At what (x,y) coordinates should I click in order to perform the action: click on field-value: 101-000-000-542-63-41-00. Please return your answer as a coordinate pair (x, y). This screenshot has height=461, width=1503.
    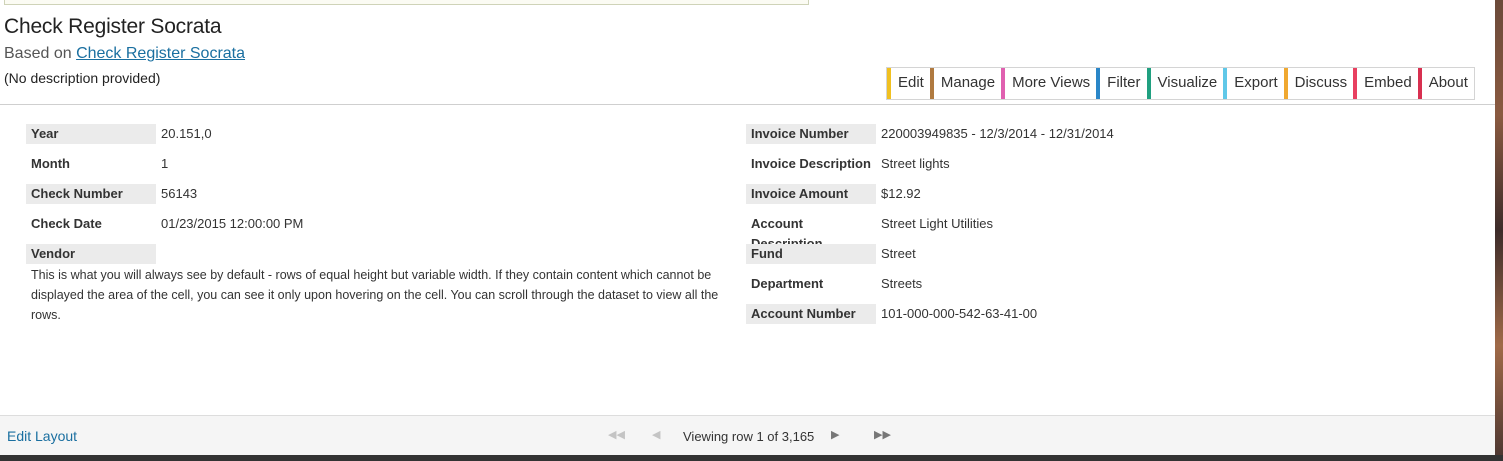
    Looking at the image, I should click on (959, 313).